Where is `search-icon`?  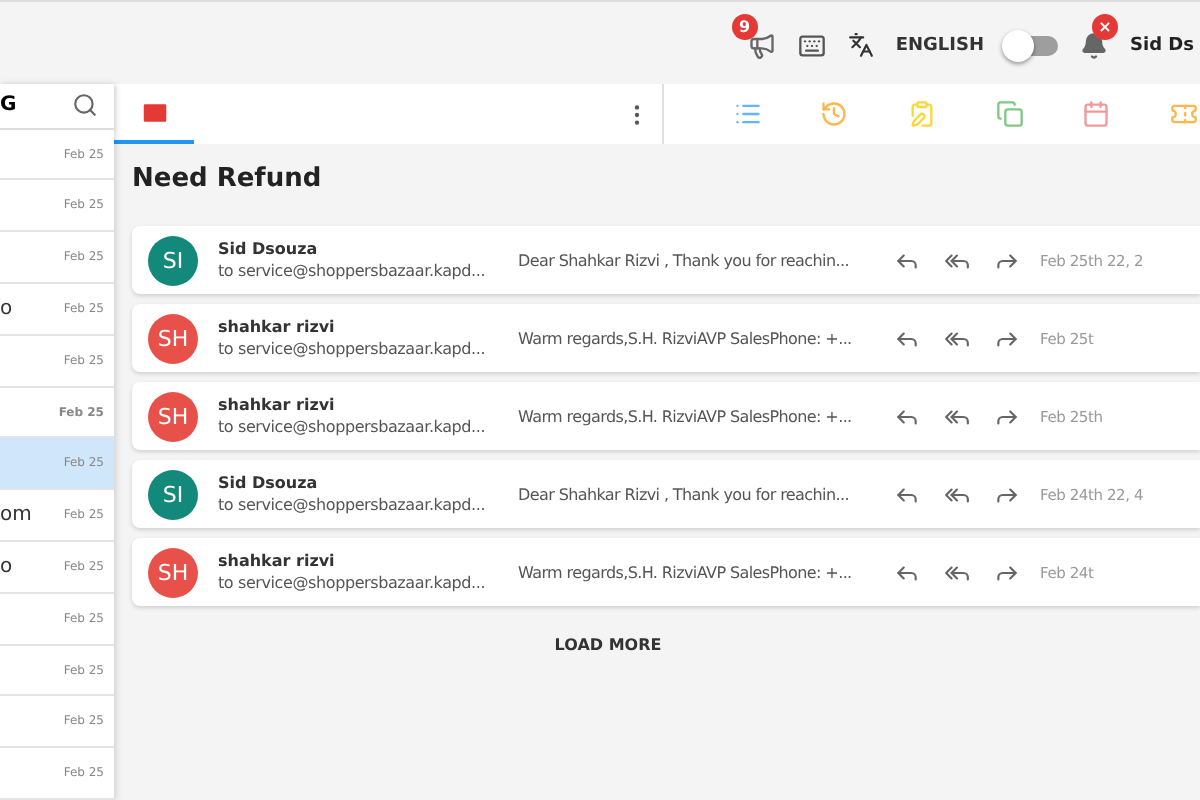 search-icon is located at coordinates (85, 105).